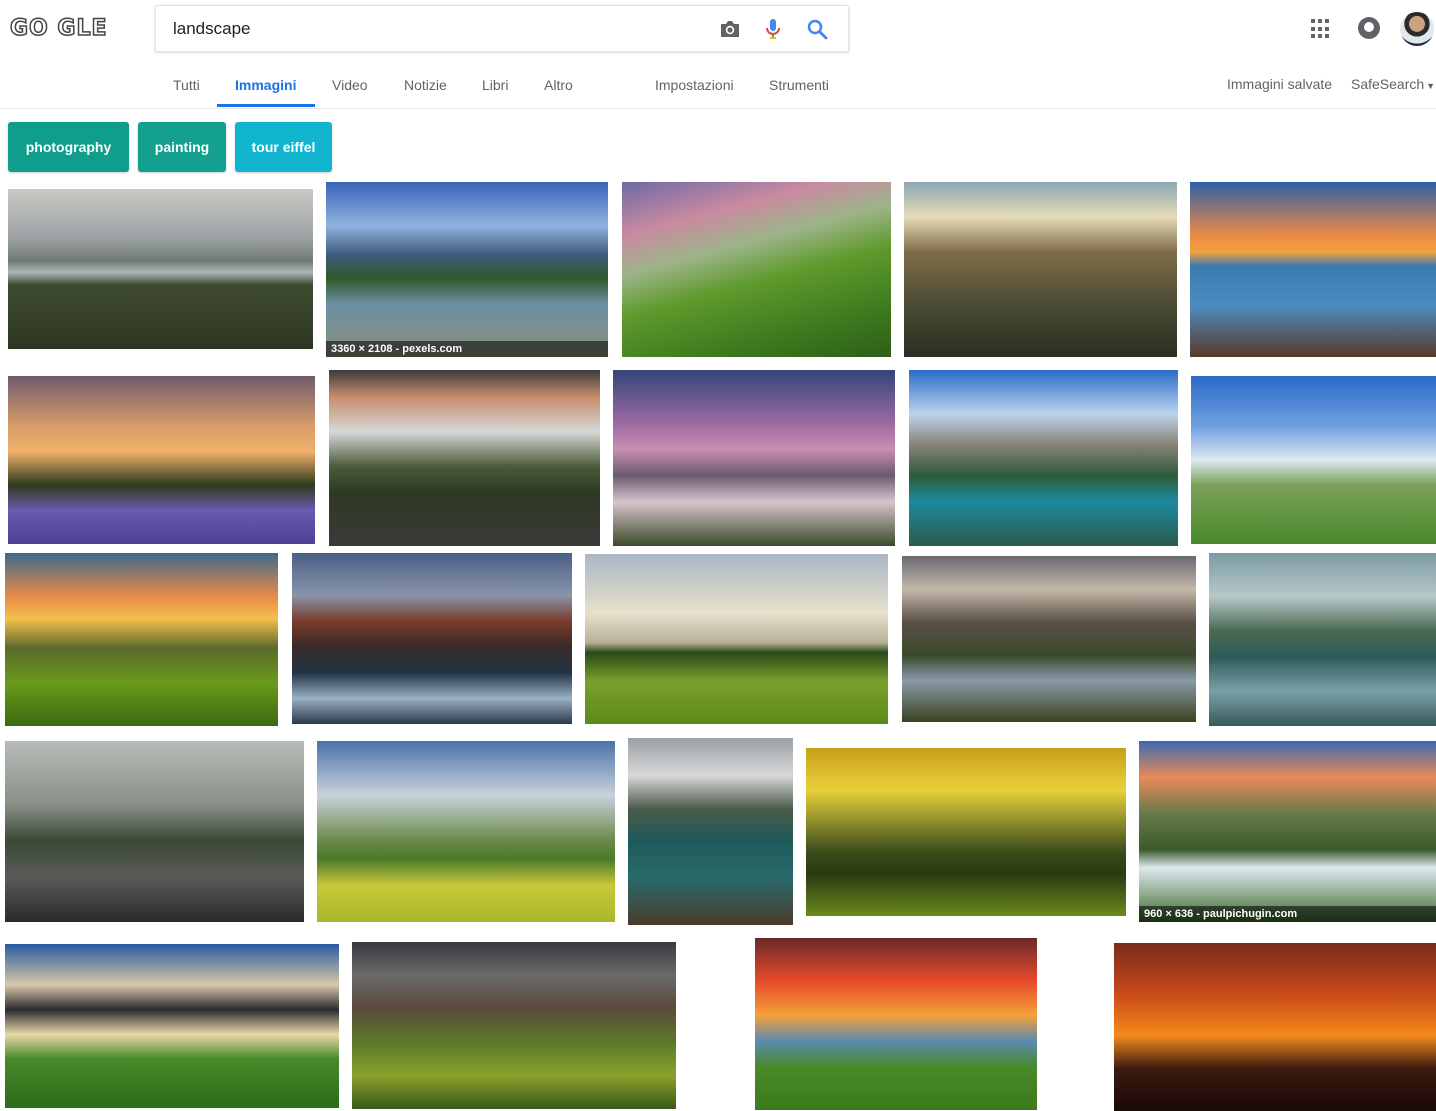 The width and height of the screenshot is (1436, 1111). What do you see at coordinates (1321, 29) in the screenshot?
I see `apps-icon` at bounding box center [1321, 29].